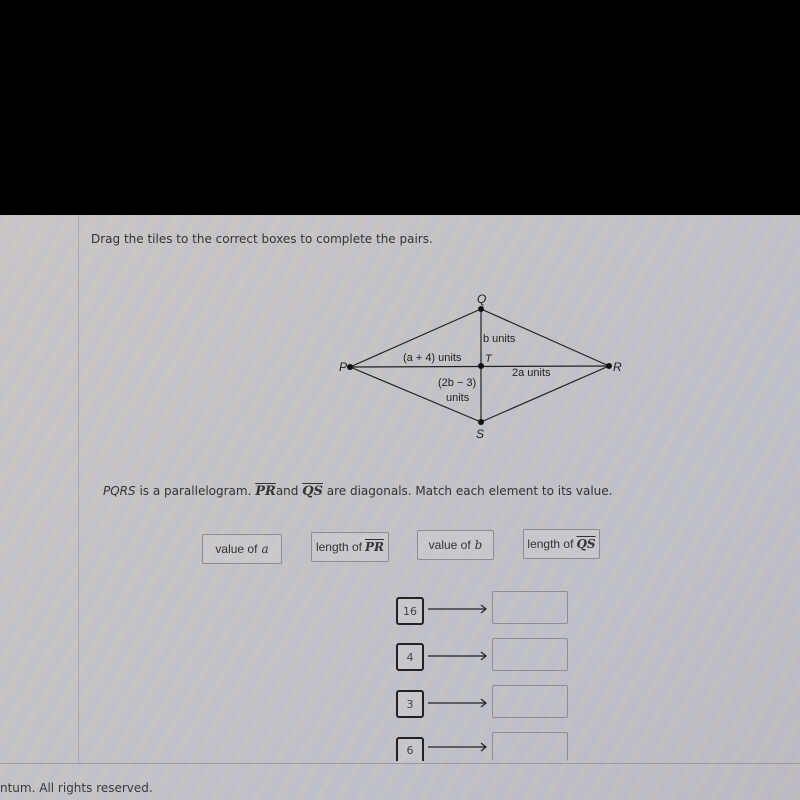 Image resolution: width=800 pixels, height=800 pixels. Describe the element at coordinates (481, 309) in the screenshot. I see `vertex-Q` at that location.